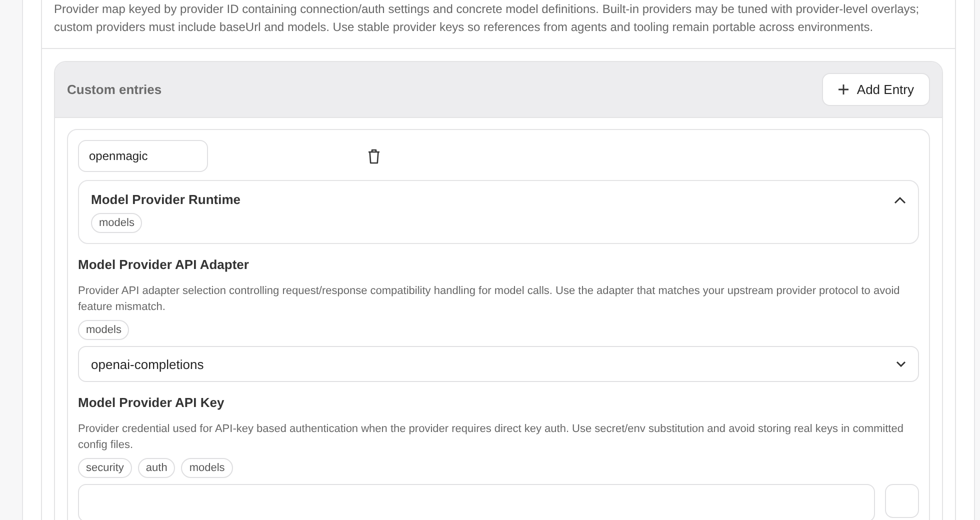 The height and width of the screenshot is (520, 980). I want to click on plus-icon, so click(843, 89).